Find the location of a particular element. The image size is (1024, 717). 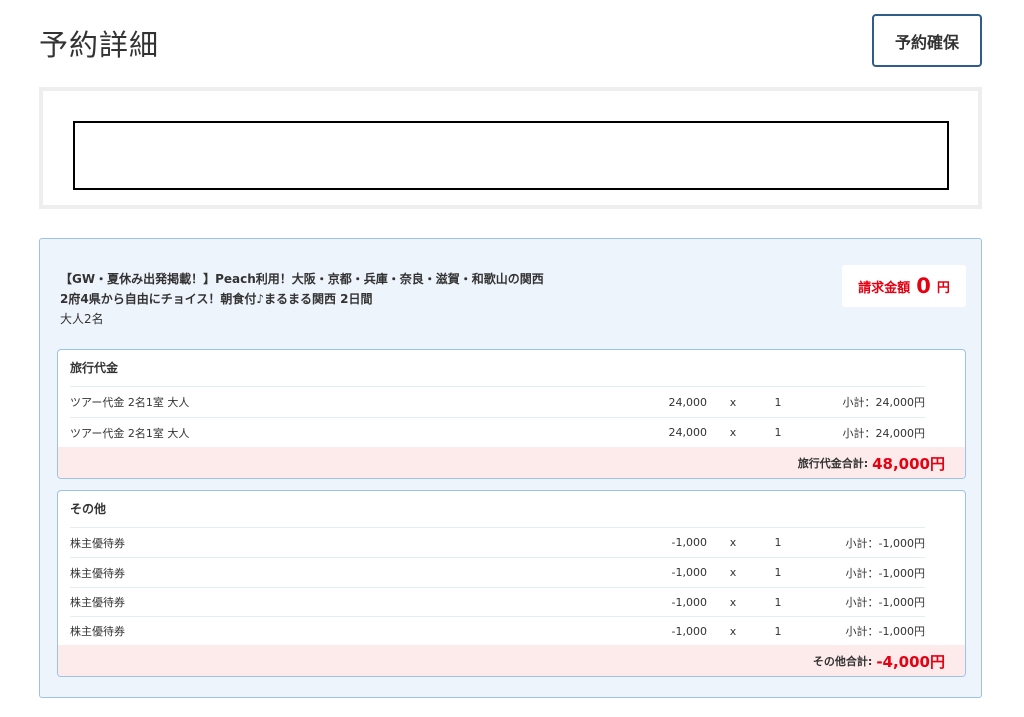

other-total-label: その他合計: is located at coordinates (842, 661).